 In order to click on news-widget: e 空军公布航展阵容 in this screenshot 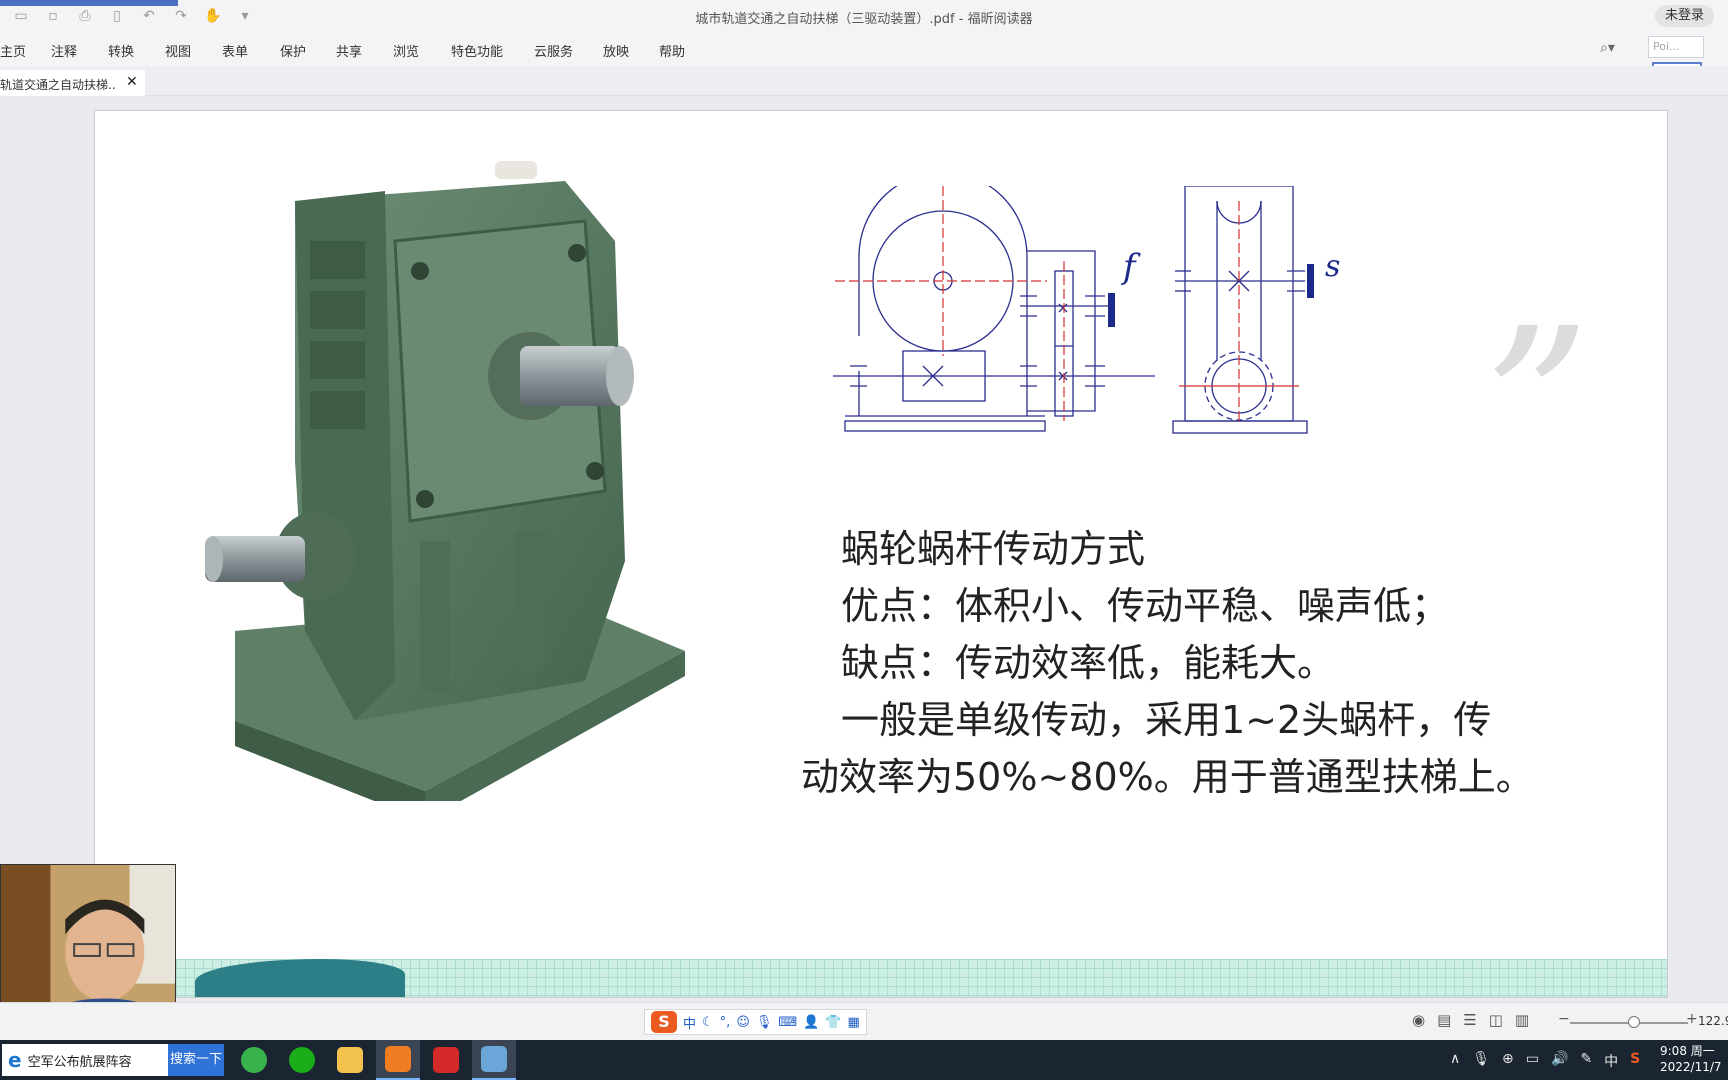, I will do `click(85, 1060)`.